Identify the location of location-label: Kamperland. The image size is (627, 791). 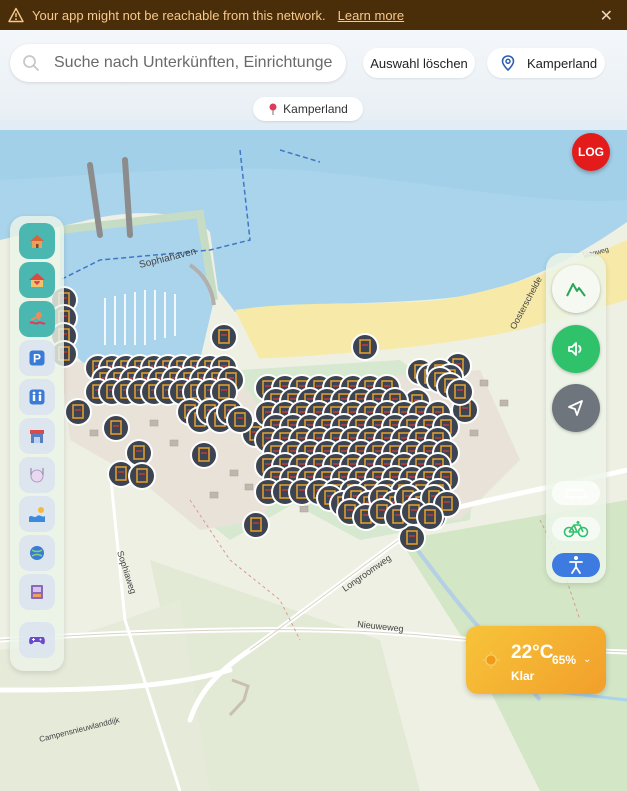
(562, 63).